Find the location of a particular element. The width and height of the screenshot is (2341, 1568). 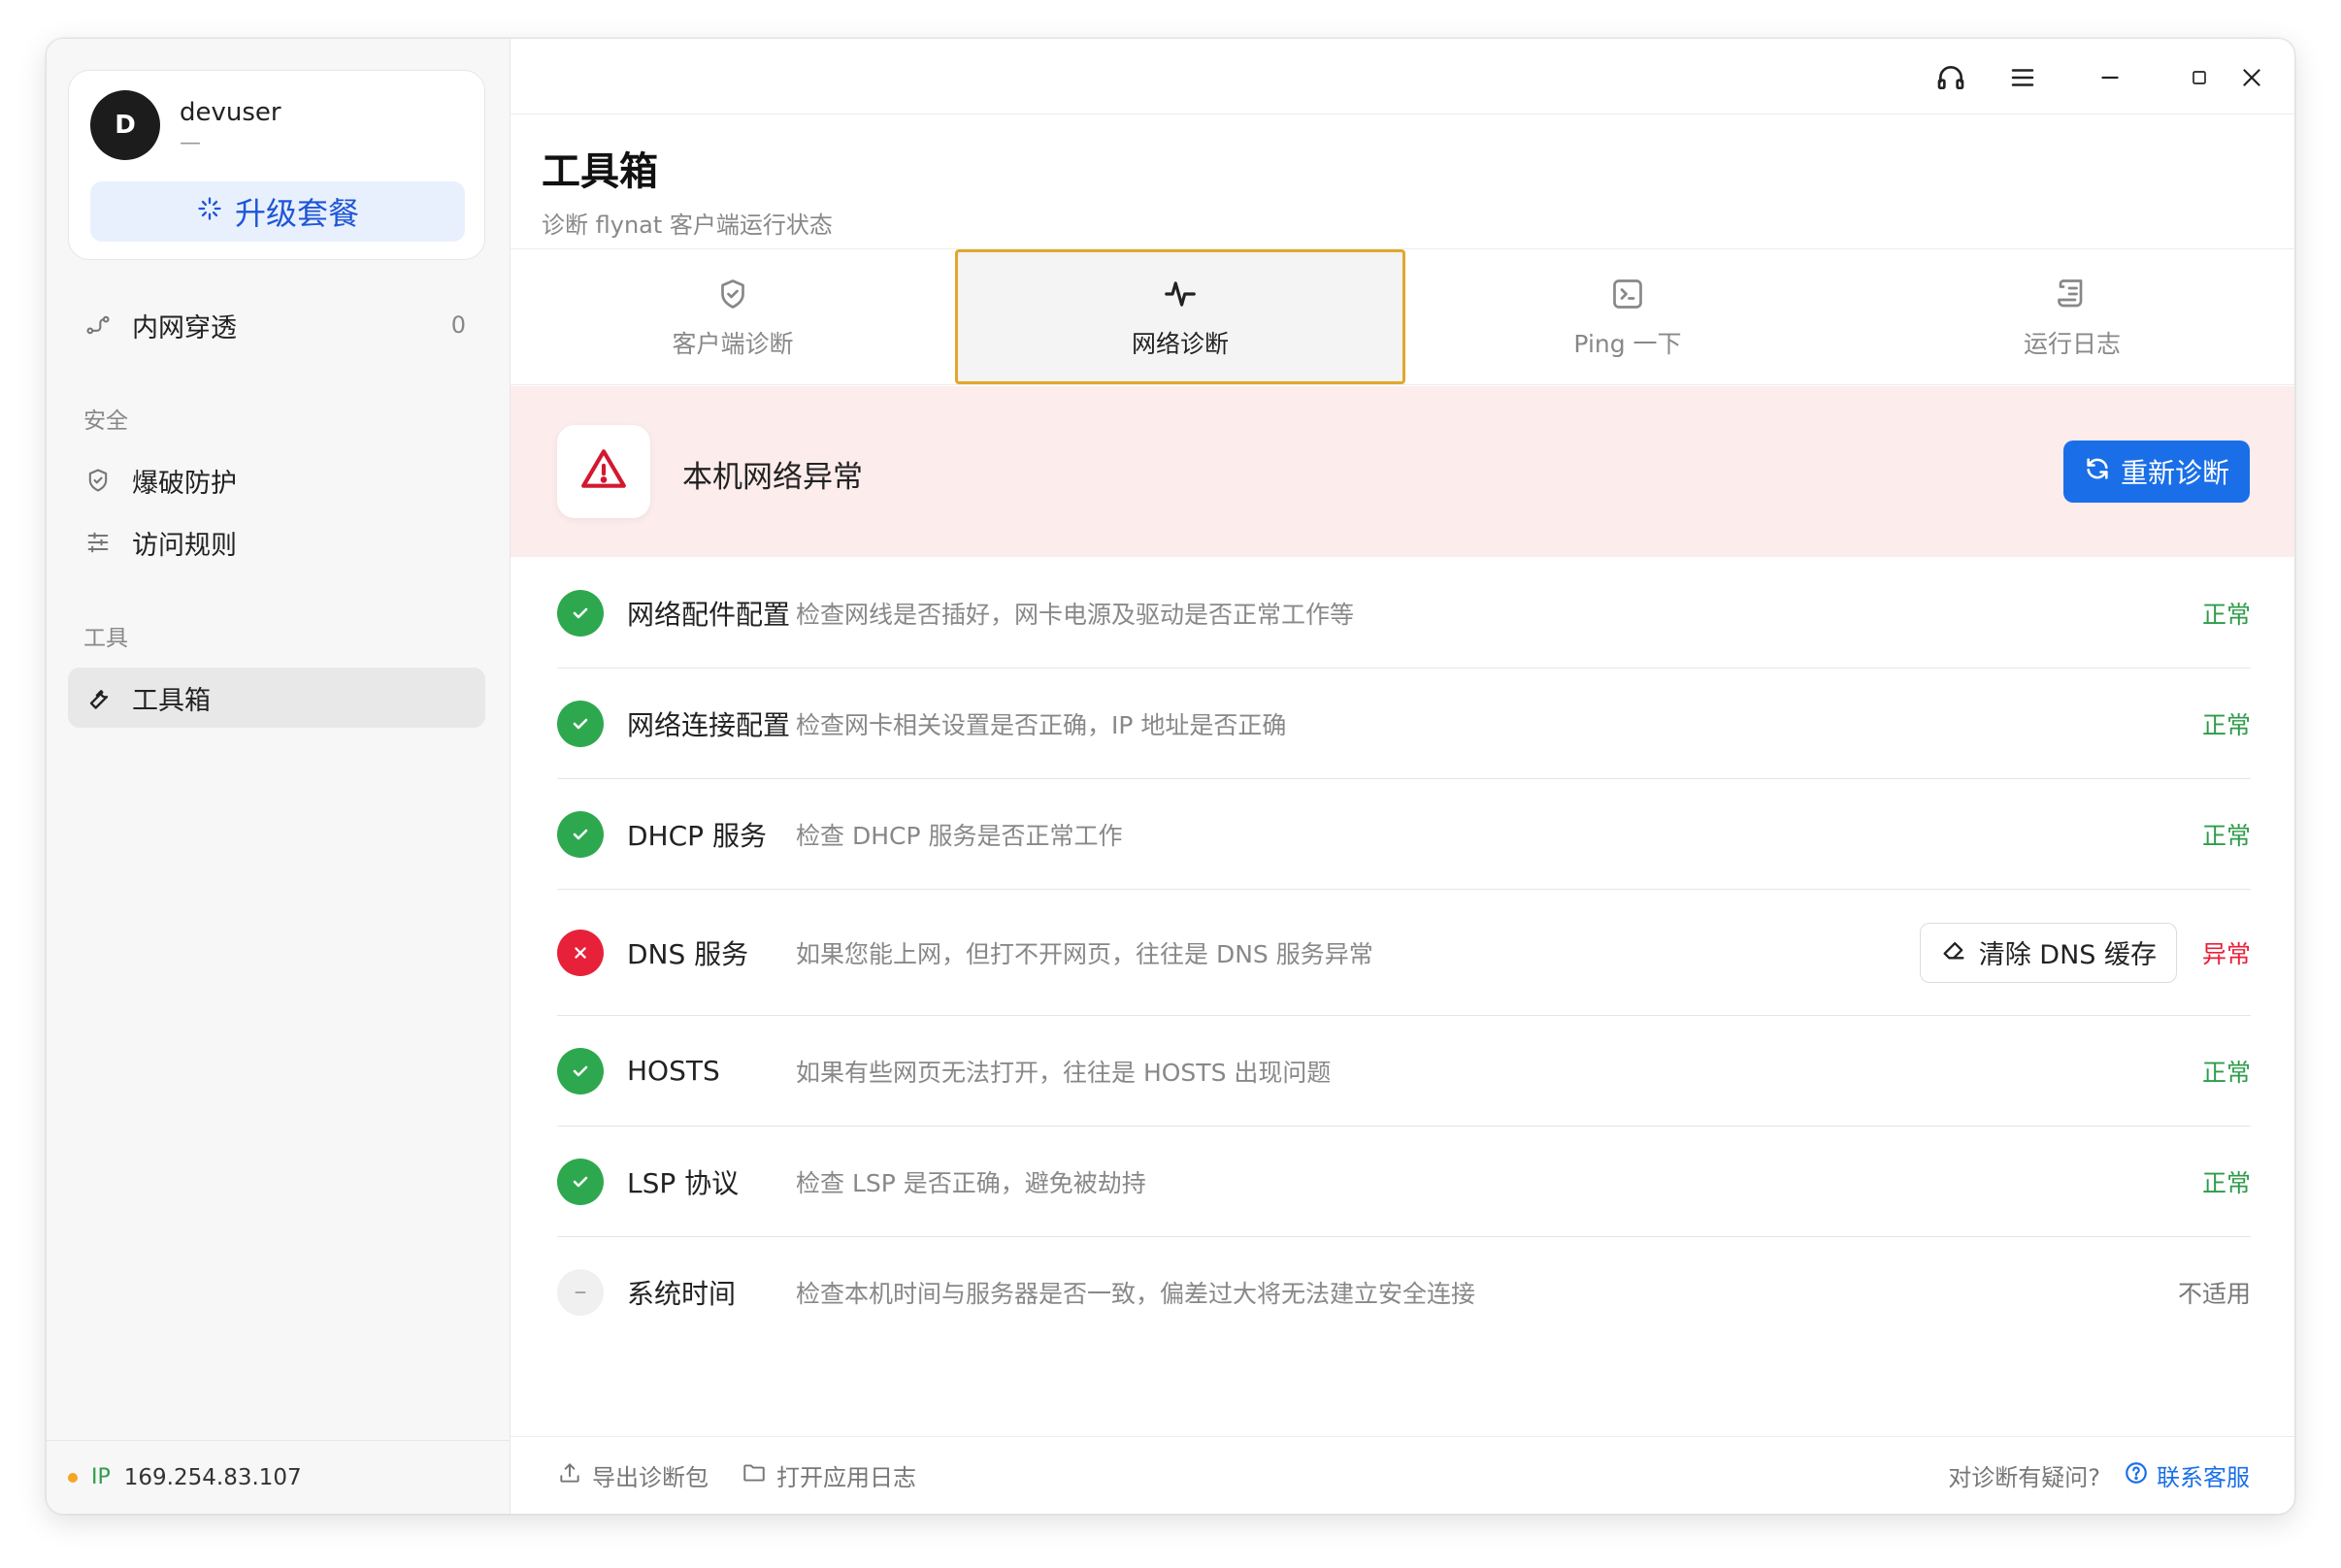

sidebar-item-label: 工具箱 is located at coordinates (171, 700).